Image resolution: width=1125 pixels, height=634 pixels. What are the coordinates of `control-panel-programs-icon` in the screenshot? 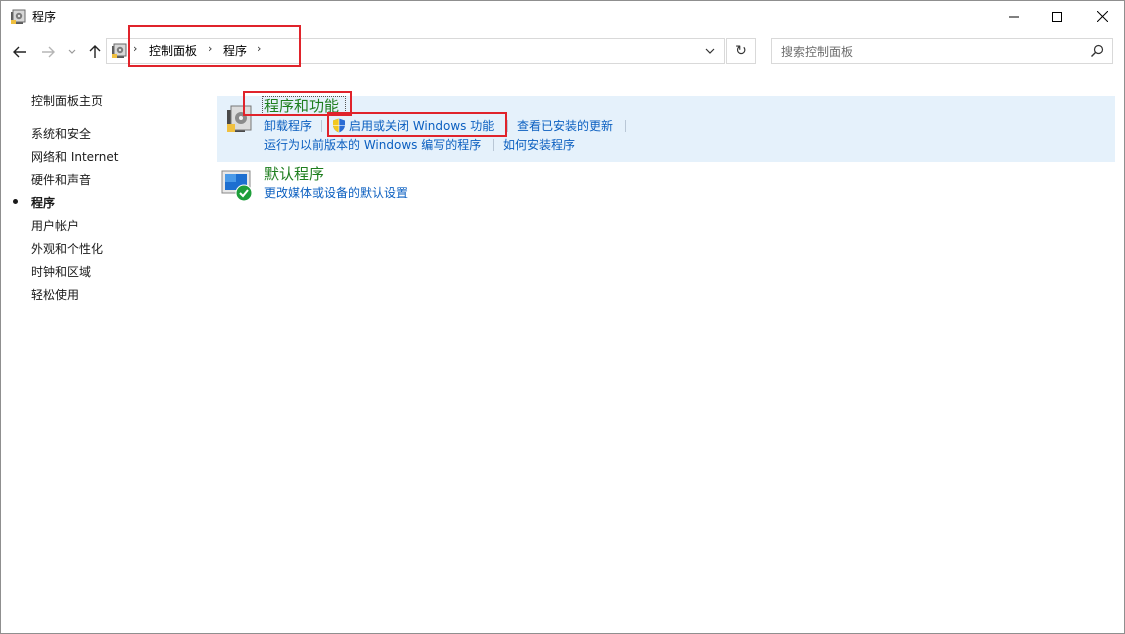 It's located at (18, 16).